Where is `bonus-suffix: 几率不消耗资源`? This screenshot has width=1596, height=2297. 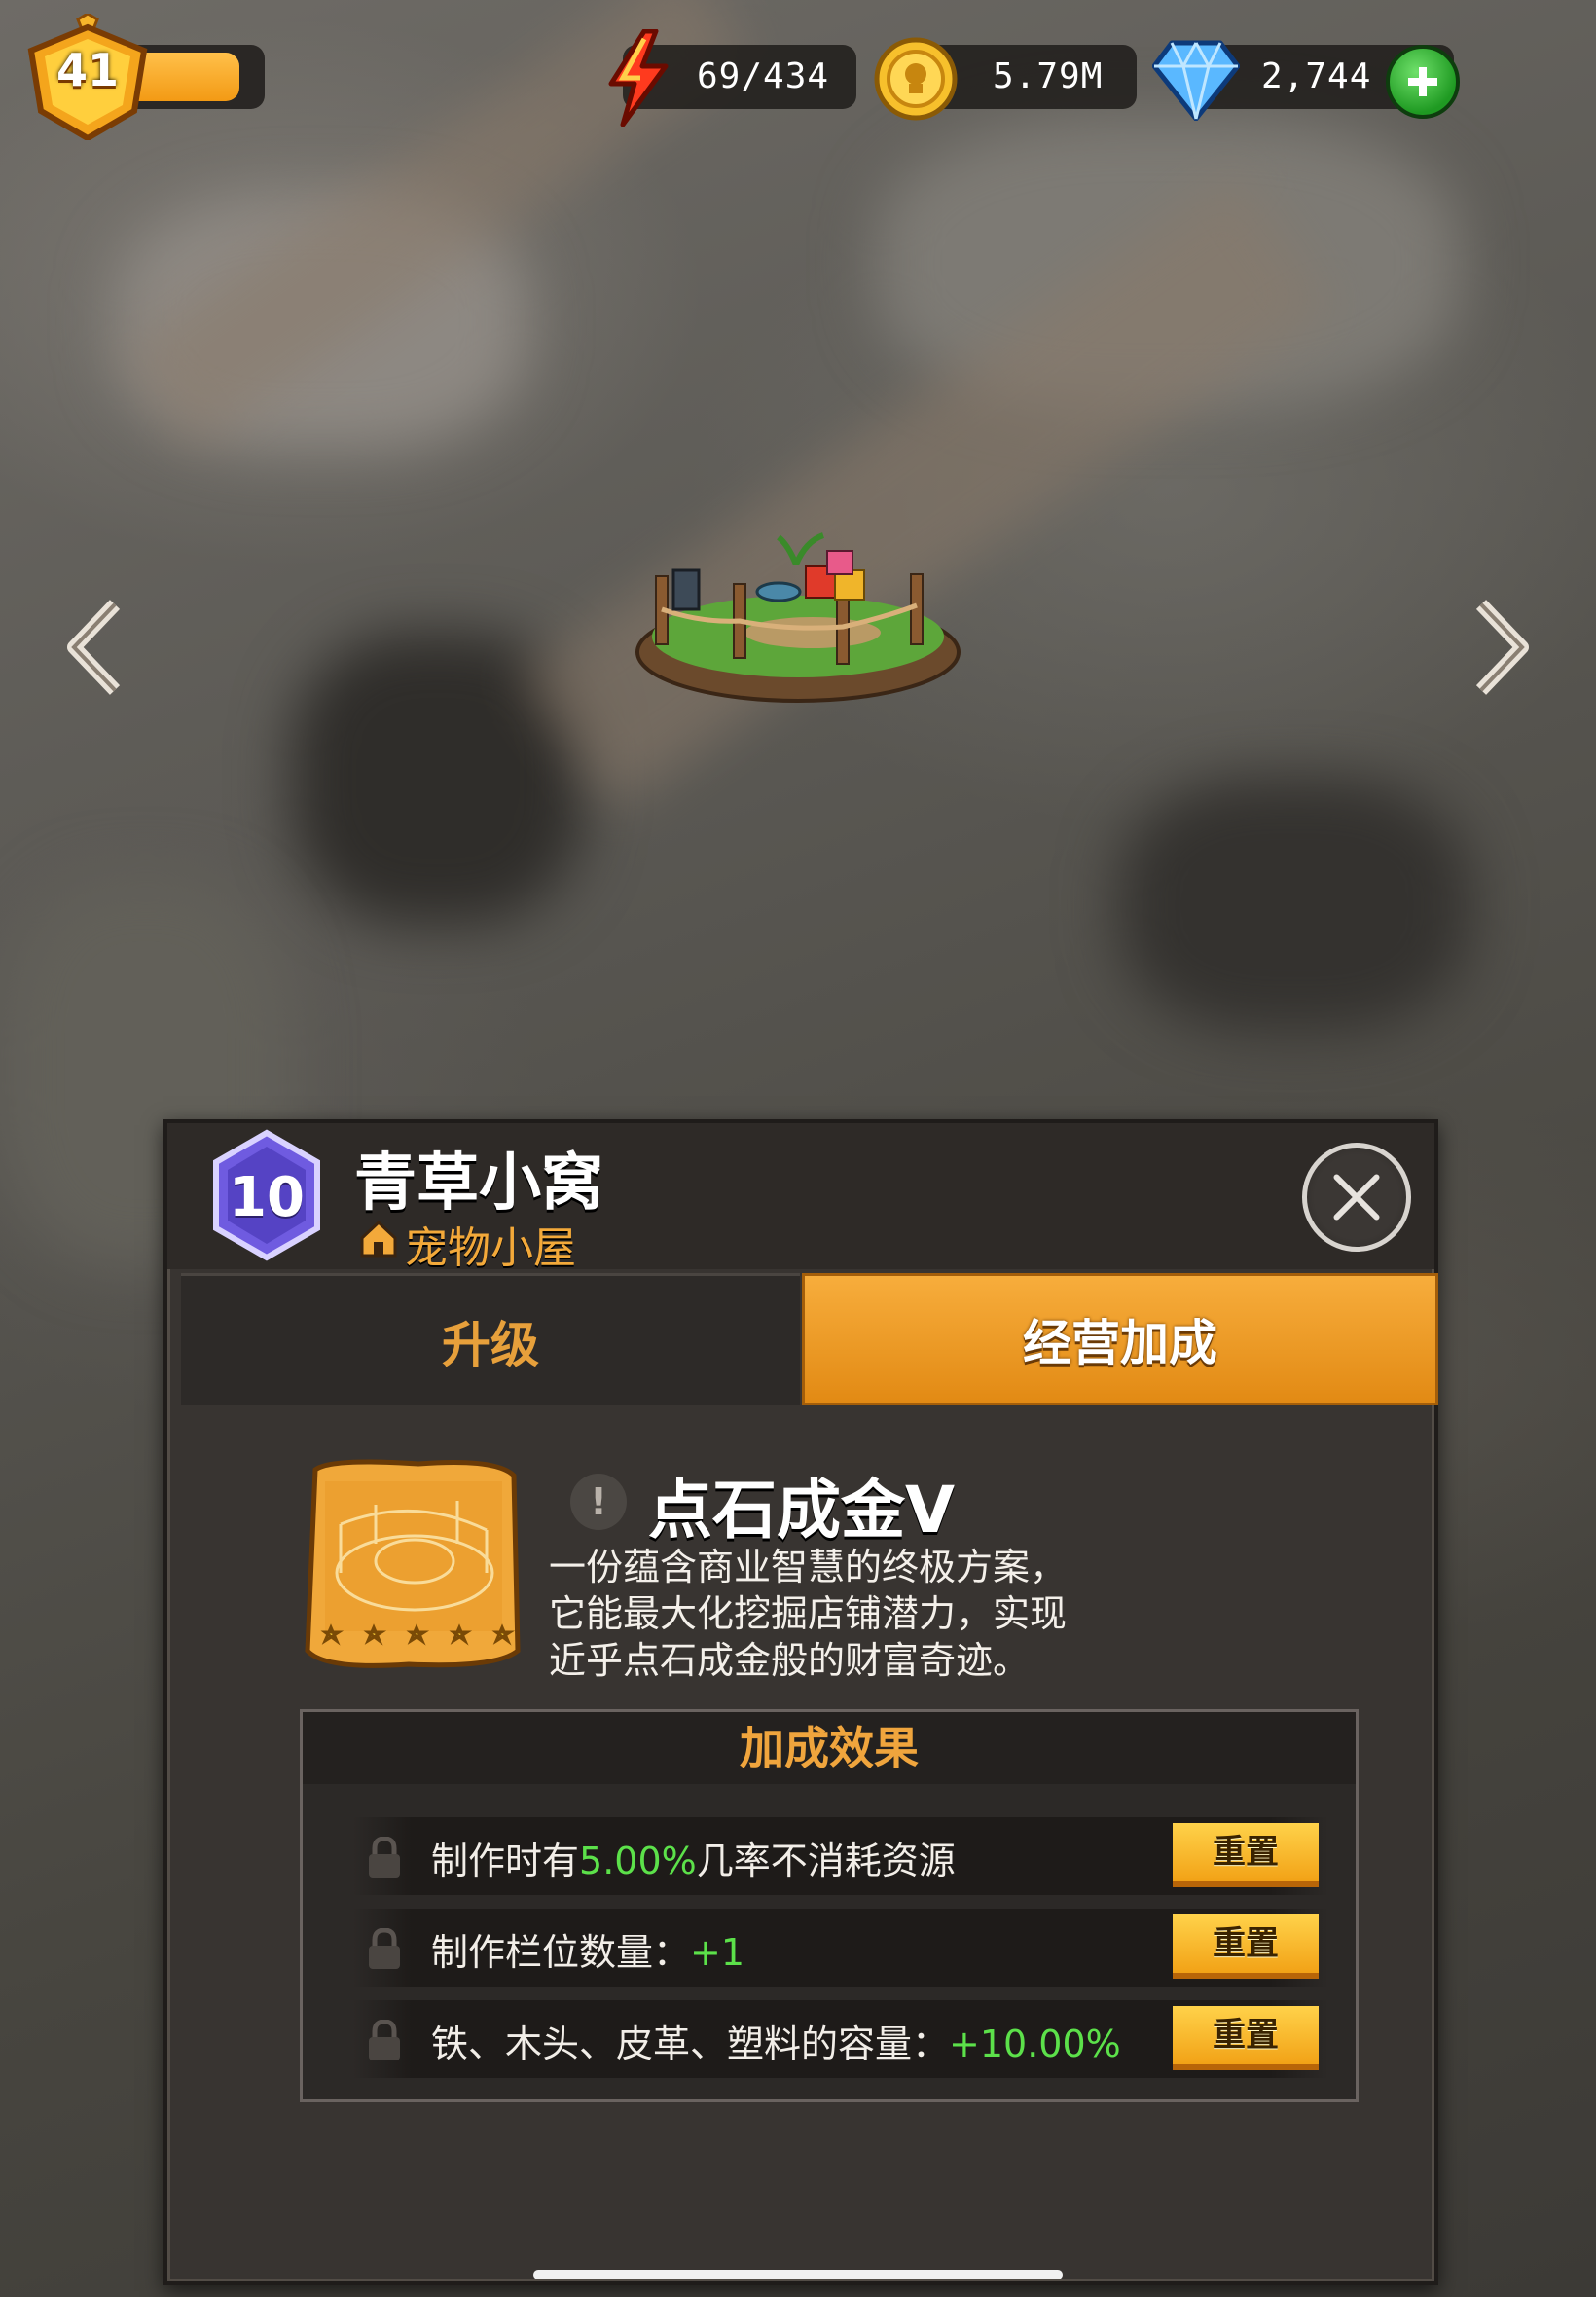
bonus-suffix: 几率不消耗资源 is located at coordinates (826, 1861).